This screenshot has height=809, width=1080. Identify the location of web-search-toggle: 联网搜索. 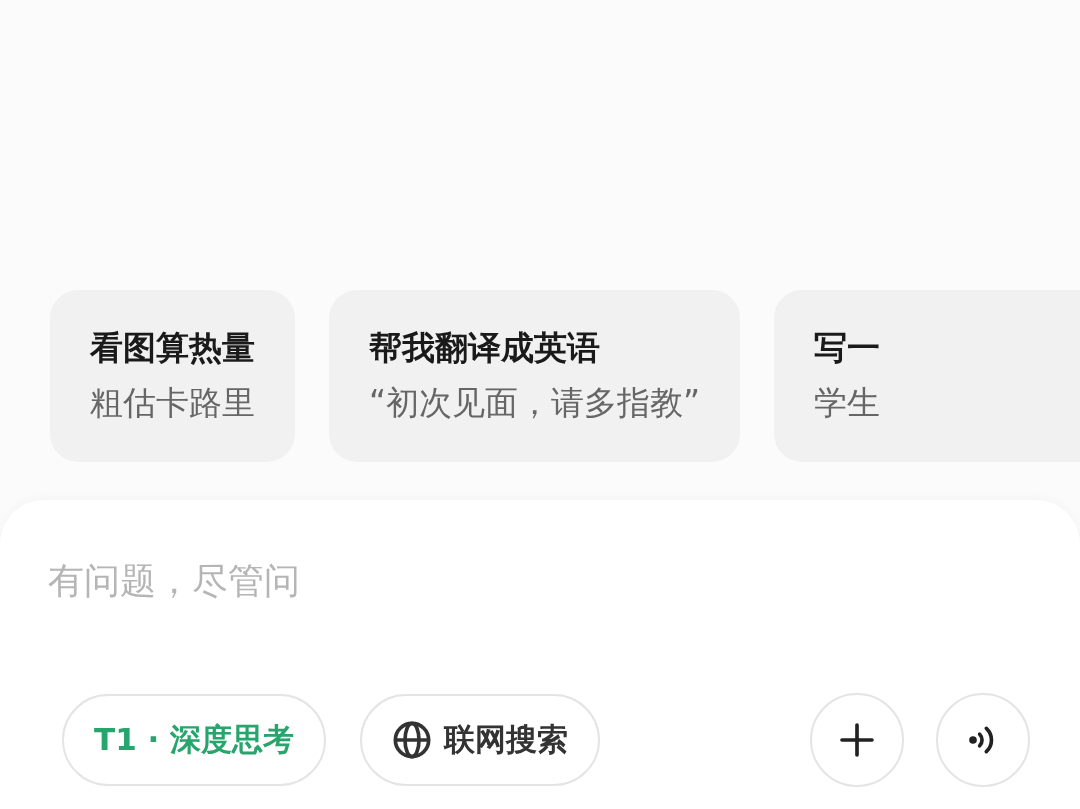
(480, 740).